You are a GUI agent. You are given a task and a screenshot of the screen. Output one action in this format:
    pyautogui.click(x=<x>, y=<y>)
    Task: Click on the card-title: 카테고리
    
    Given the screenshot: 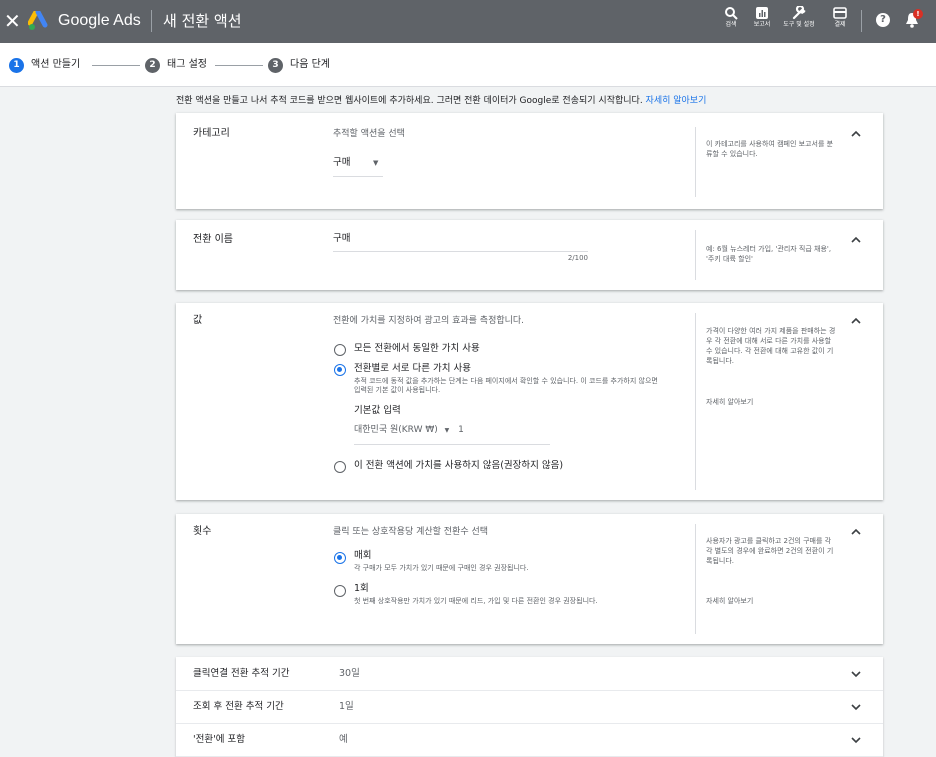 What is the action you would take?
    pyautogui.click(x=211, y=133)
    